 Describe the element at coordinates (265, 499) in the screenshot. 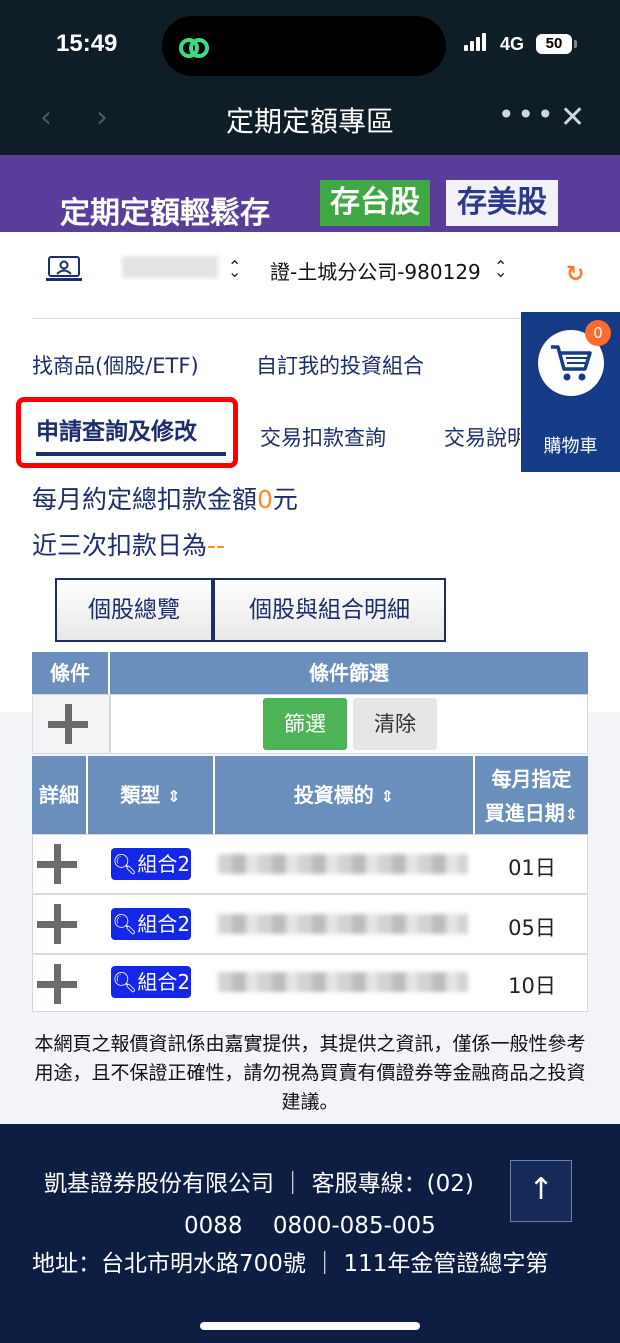

I see `monthly-total-value: 0` at that location.